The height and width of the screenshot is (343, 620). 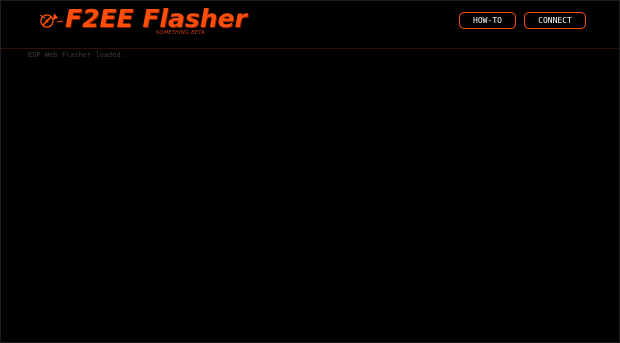 What do you see at coordinates (76, 55) in the screenshot?
I see `console-line: ESP Web Flasher loaded.` at bounding box center [76, 55].